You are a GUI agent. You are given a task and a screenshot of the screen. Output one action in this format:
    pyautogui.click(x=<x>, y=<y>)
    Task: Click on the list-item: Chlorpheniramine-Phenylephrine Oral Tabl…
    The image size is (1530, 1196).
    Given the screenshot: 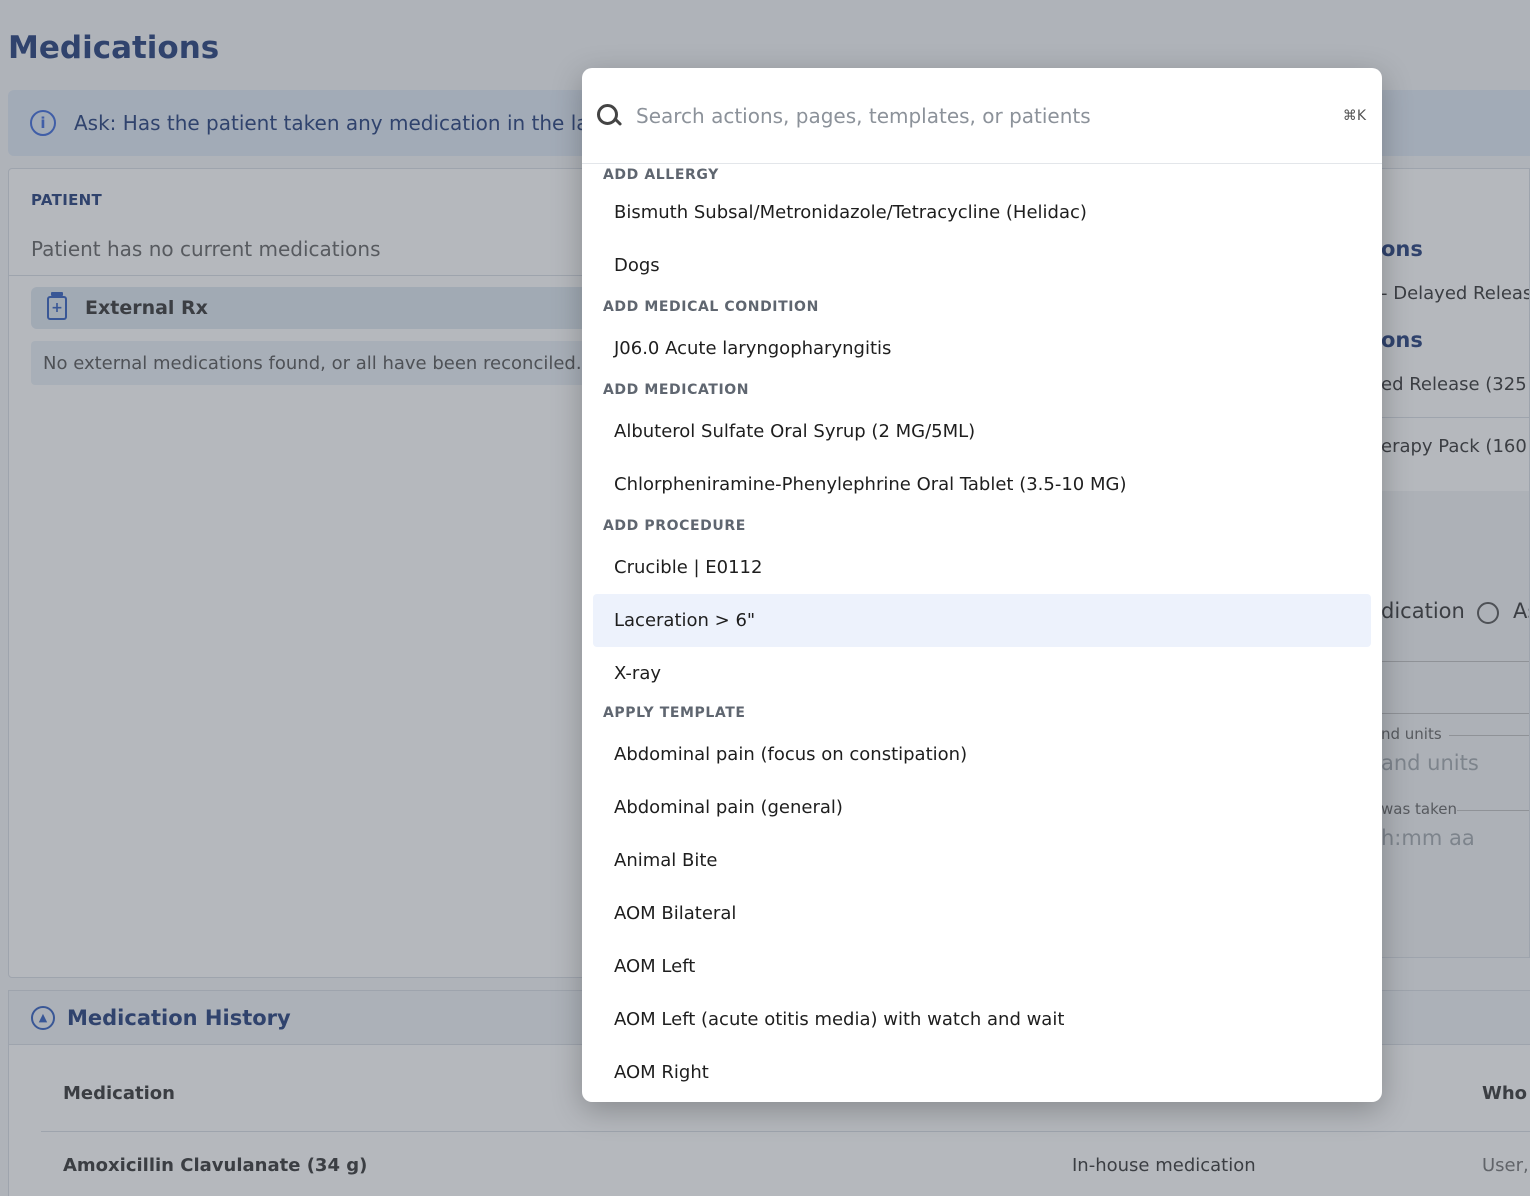 What is the action you would take?
    pyautogui.click(x=982, y=484)
    